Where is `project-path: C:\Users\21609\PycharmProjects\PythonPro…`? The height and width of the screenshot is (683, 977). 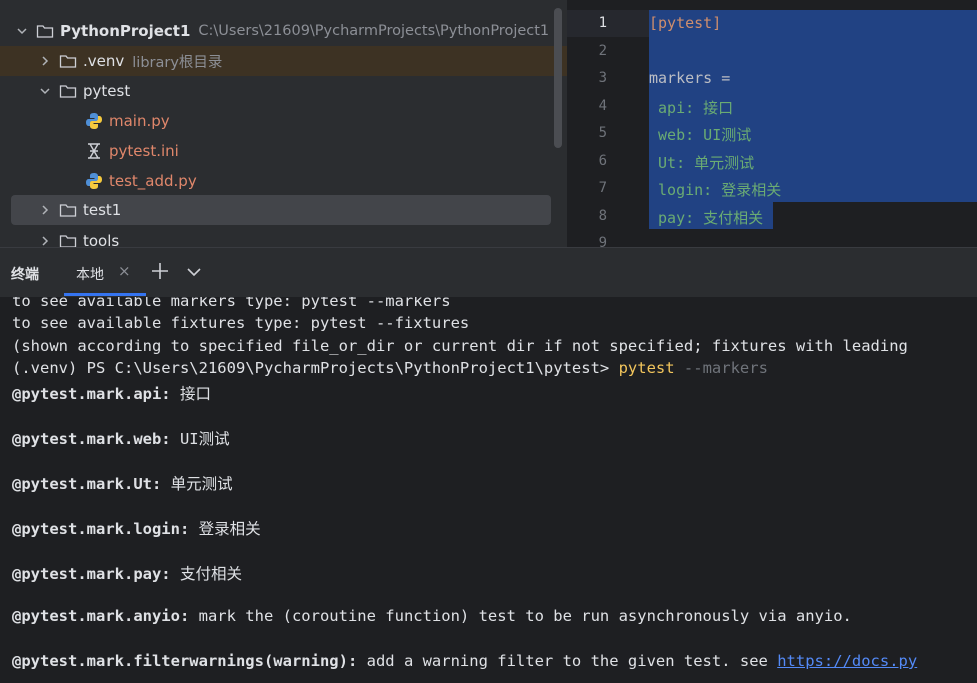 project-path: C:\Users\21609\PycharmProjects\PythonPro… is located at coordinates (374, 31).